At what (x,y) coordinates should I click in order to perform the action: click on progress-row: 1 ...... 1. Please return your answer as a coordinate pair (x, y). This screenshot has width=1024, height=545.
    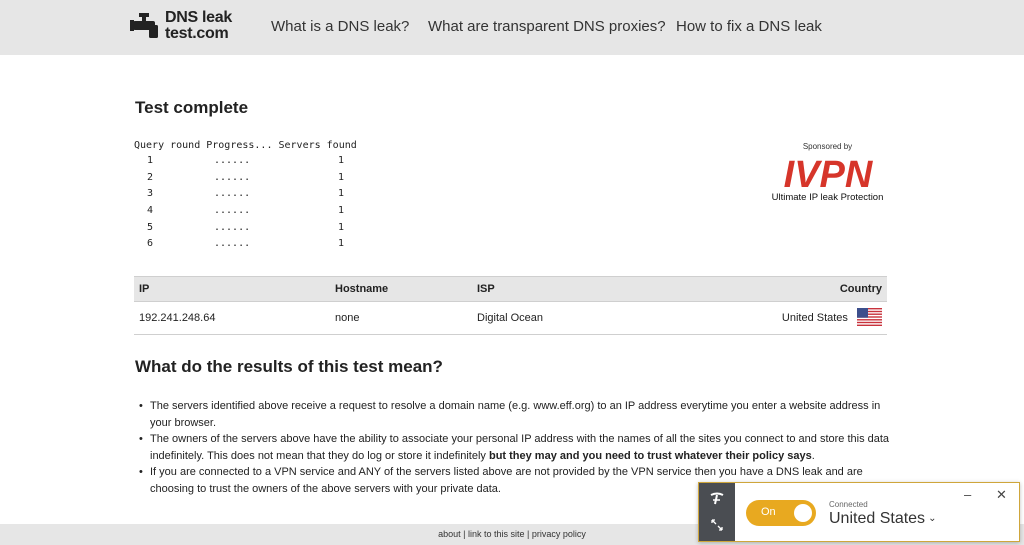
    Looking at the image, I should click on (245, 163).